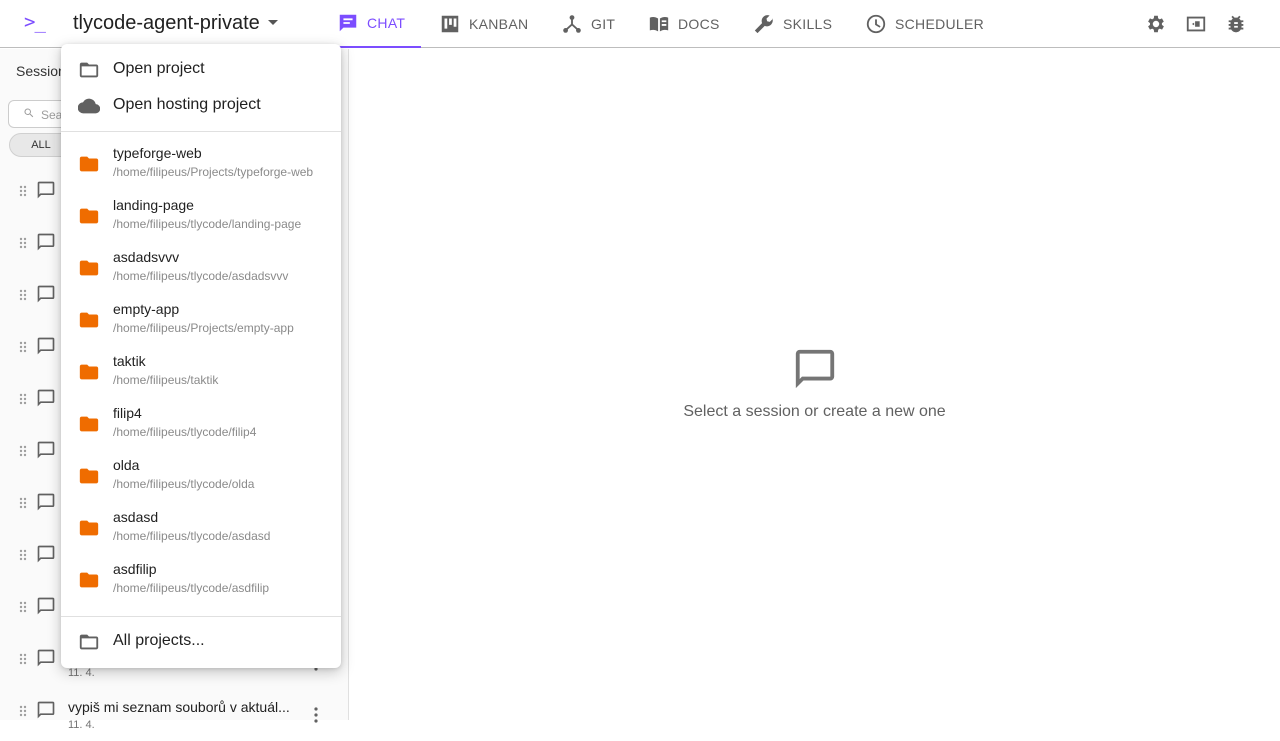 The image size is (1280, 741). I want to click on project-item: filip4/home/filipeus/tlycode/filip4, so click(201, 426).